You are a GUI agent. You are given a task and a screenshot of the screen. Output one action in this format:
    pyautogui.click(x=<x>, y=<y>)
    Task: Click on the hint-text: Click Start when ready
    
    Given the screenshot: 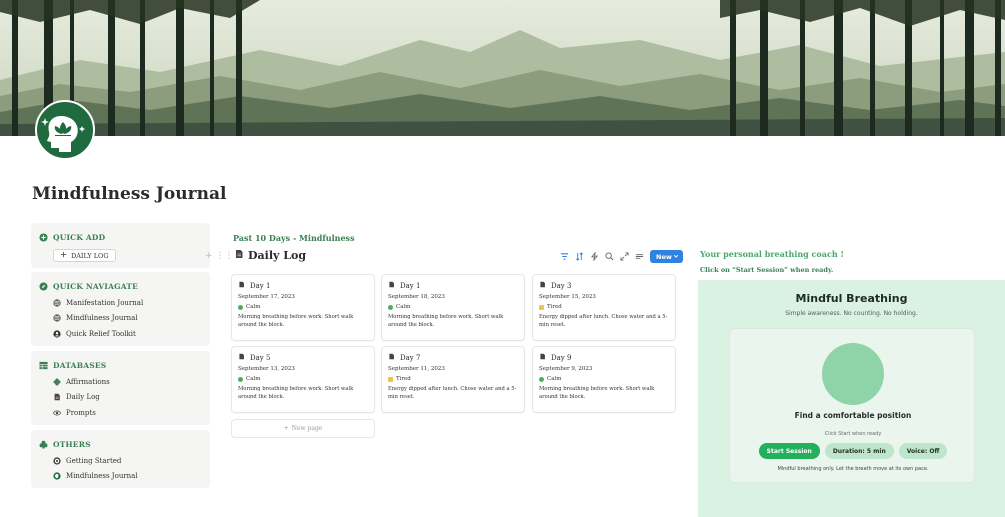 What is the action you would take?
    pyautogui.click(x=853, y=434)
    